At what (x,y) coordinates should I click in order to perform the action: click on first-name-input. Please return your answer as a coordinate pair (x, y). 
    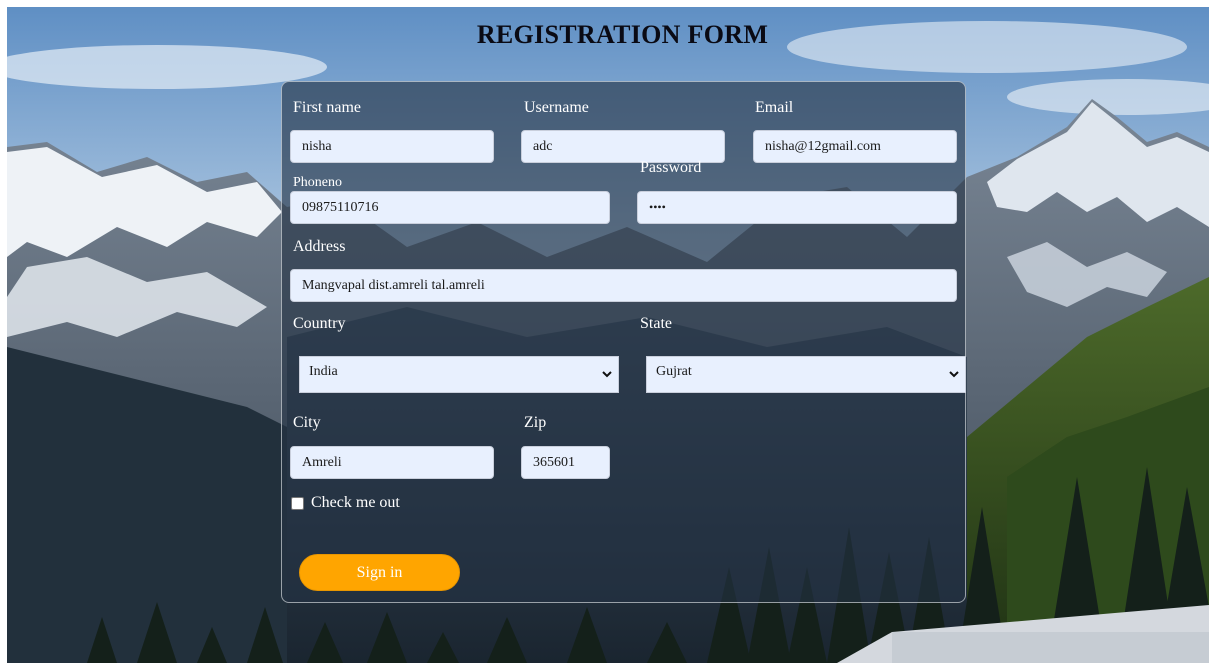
    Looking at the image, I should click on (392, 146).